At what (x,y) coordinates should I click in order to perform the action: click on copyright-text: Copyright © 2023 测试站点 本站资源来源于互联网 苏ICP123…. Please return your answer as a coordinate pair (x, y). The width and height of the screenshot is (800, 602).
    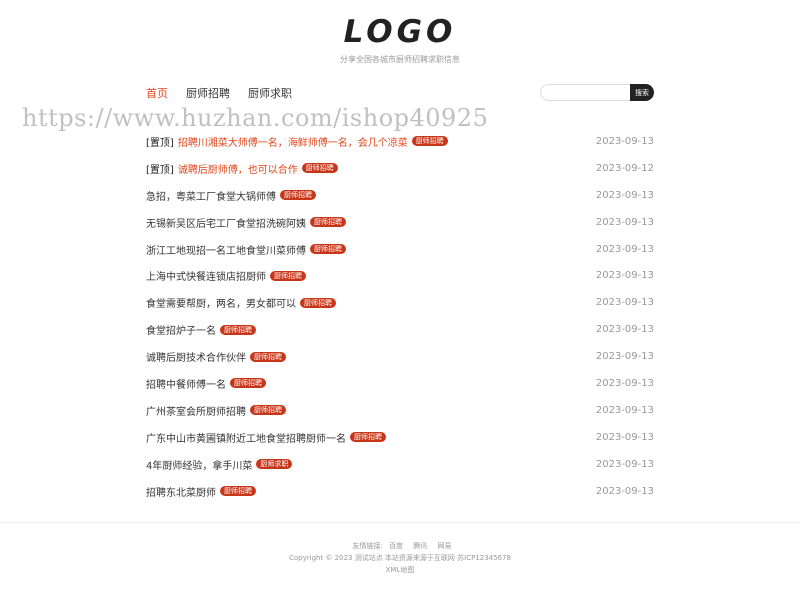
    Looking at the image, I should click on (400, 558).